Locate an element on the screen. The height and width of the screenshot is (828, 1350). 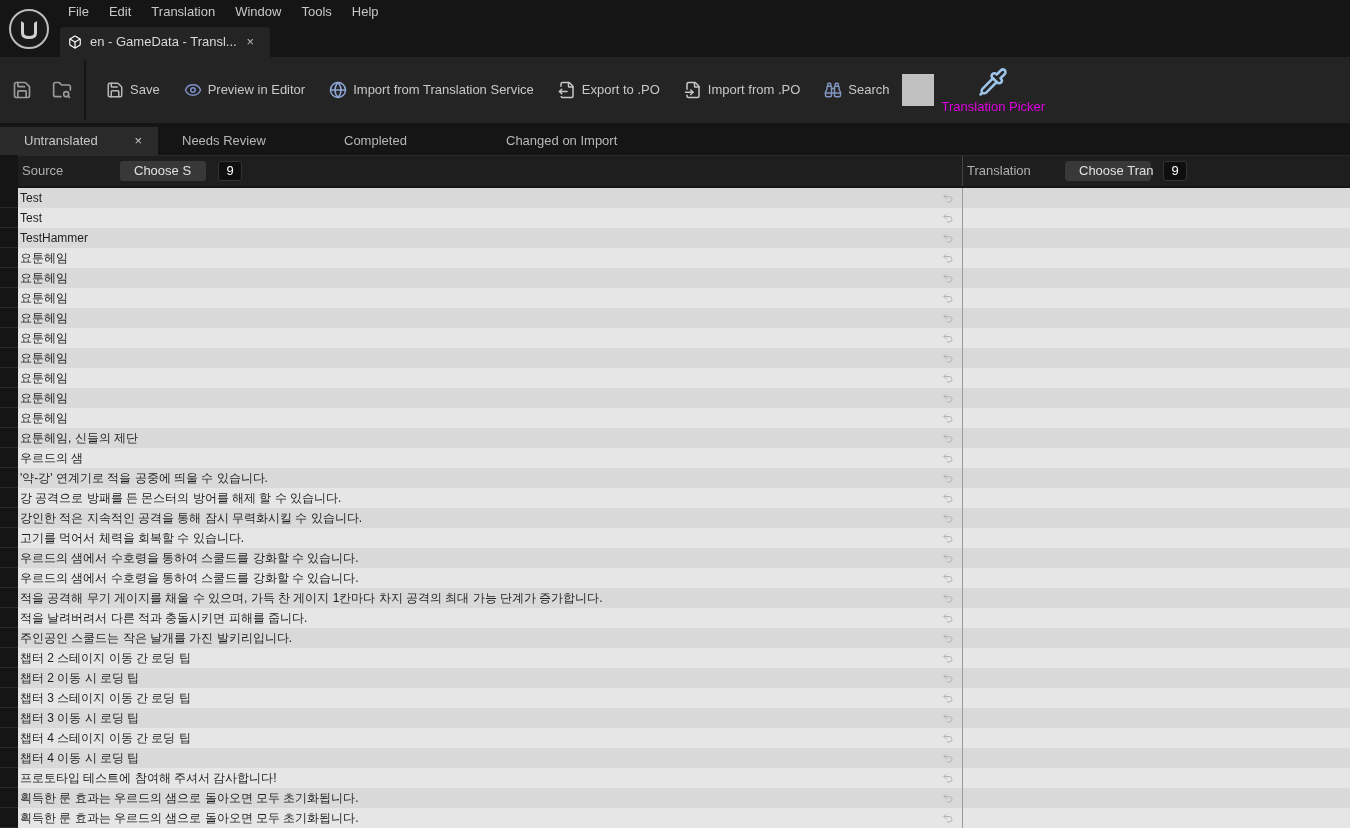
source-cell: 주인공인 스쿨드는 작은 날개를 가진 발키리입니다. is located at coordinates (490, 638).